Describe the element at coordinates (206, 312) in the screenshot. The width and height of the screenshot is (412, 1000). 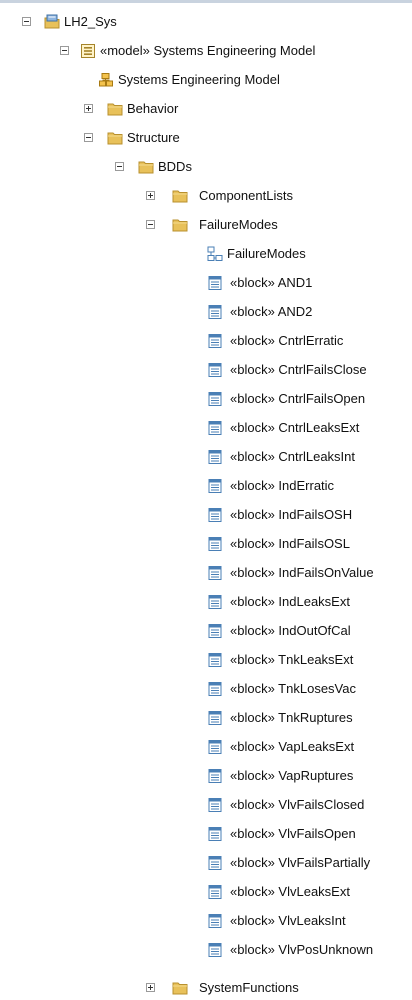
I see `tree-node-block: «block» AND2` at that location.